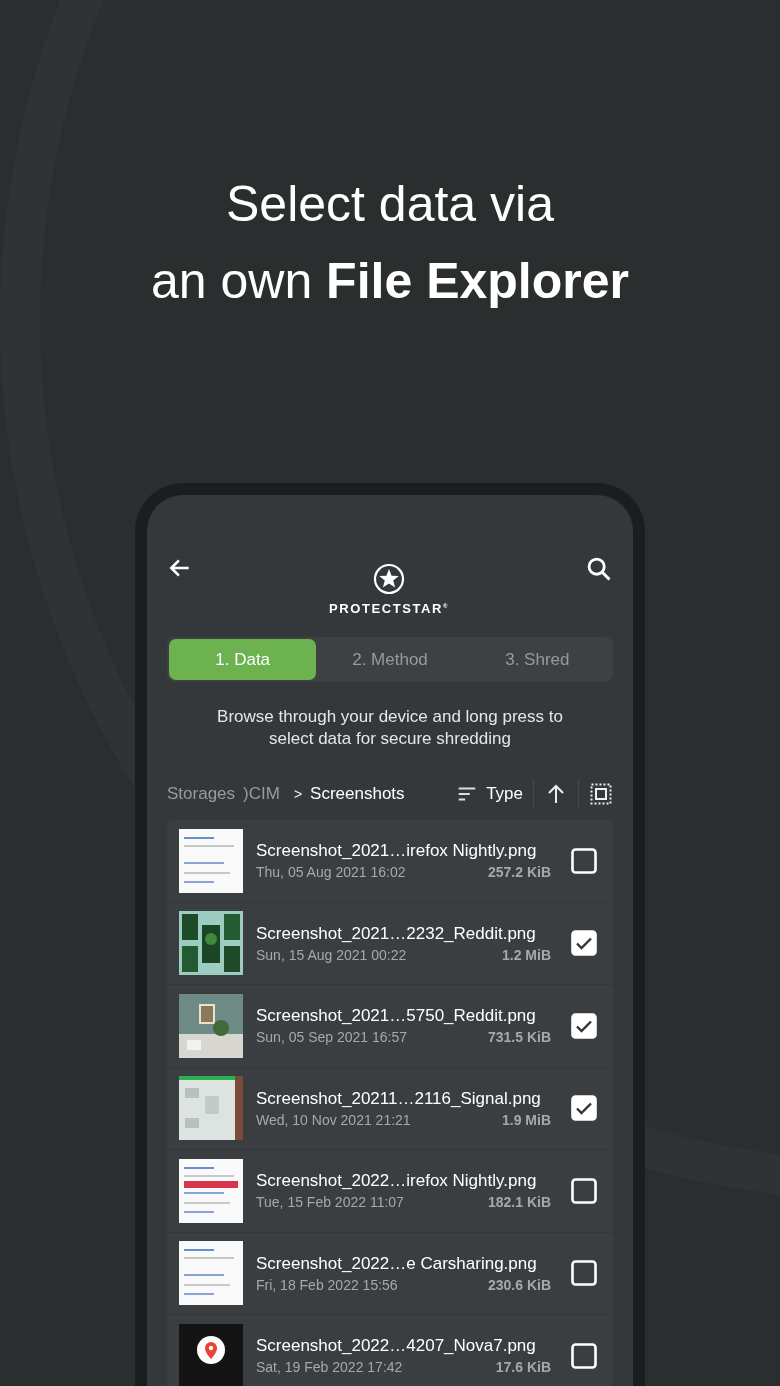 This screenshot has height=1386, width=780. Describe the element at coordinates (243, 659) in the screenshot. I see `step-tab: 1. Data` at that location.